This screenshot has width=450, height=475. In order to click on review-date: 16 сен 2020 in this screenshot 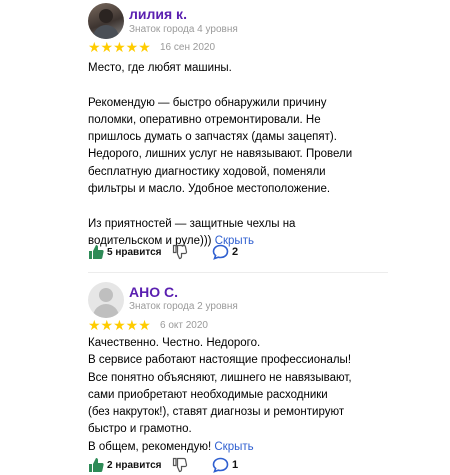, I will do `click(188, 47)`.